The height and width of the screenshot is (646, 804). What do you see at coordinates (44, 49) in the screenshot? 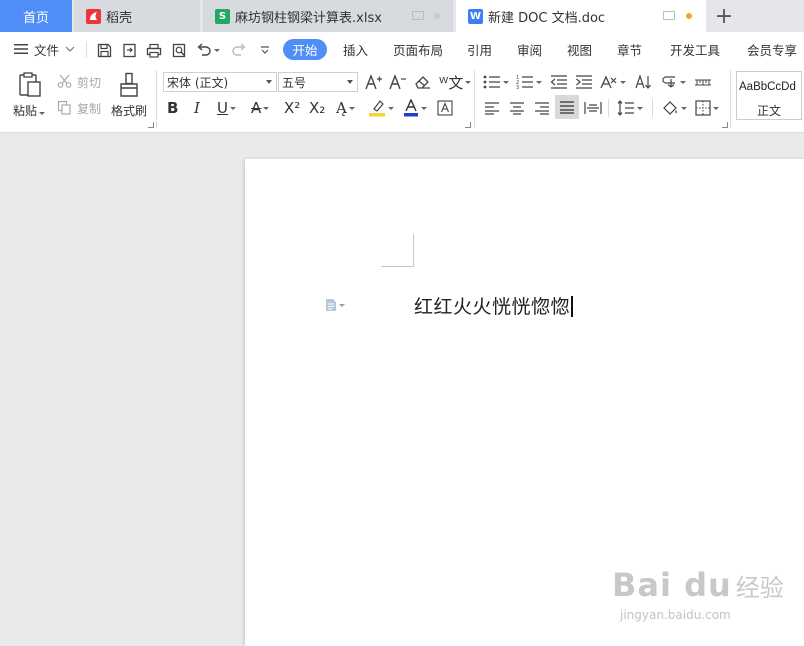
I see `file-menu: 文件` at bounding box center [44, 49].